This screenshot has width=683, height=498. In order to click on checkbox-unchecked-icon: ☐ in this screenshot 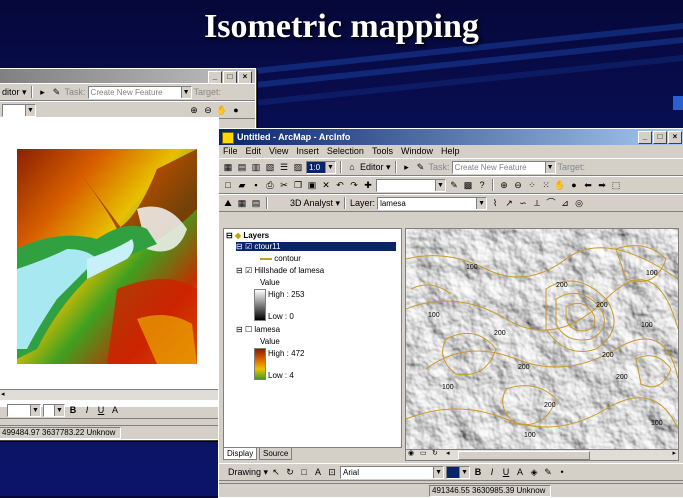, I will do `click(248, 329)`.